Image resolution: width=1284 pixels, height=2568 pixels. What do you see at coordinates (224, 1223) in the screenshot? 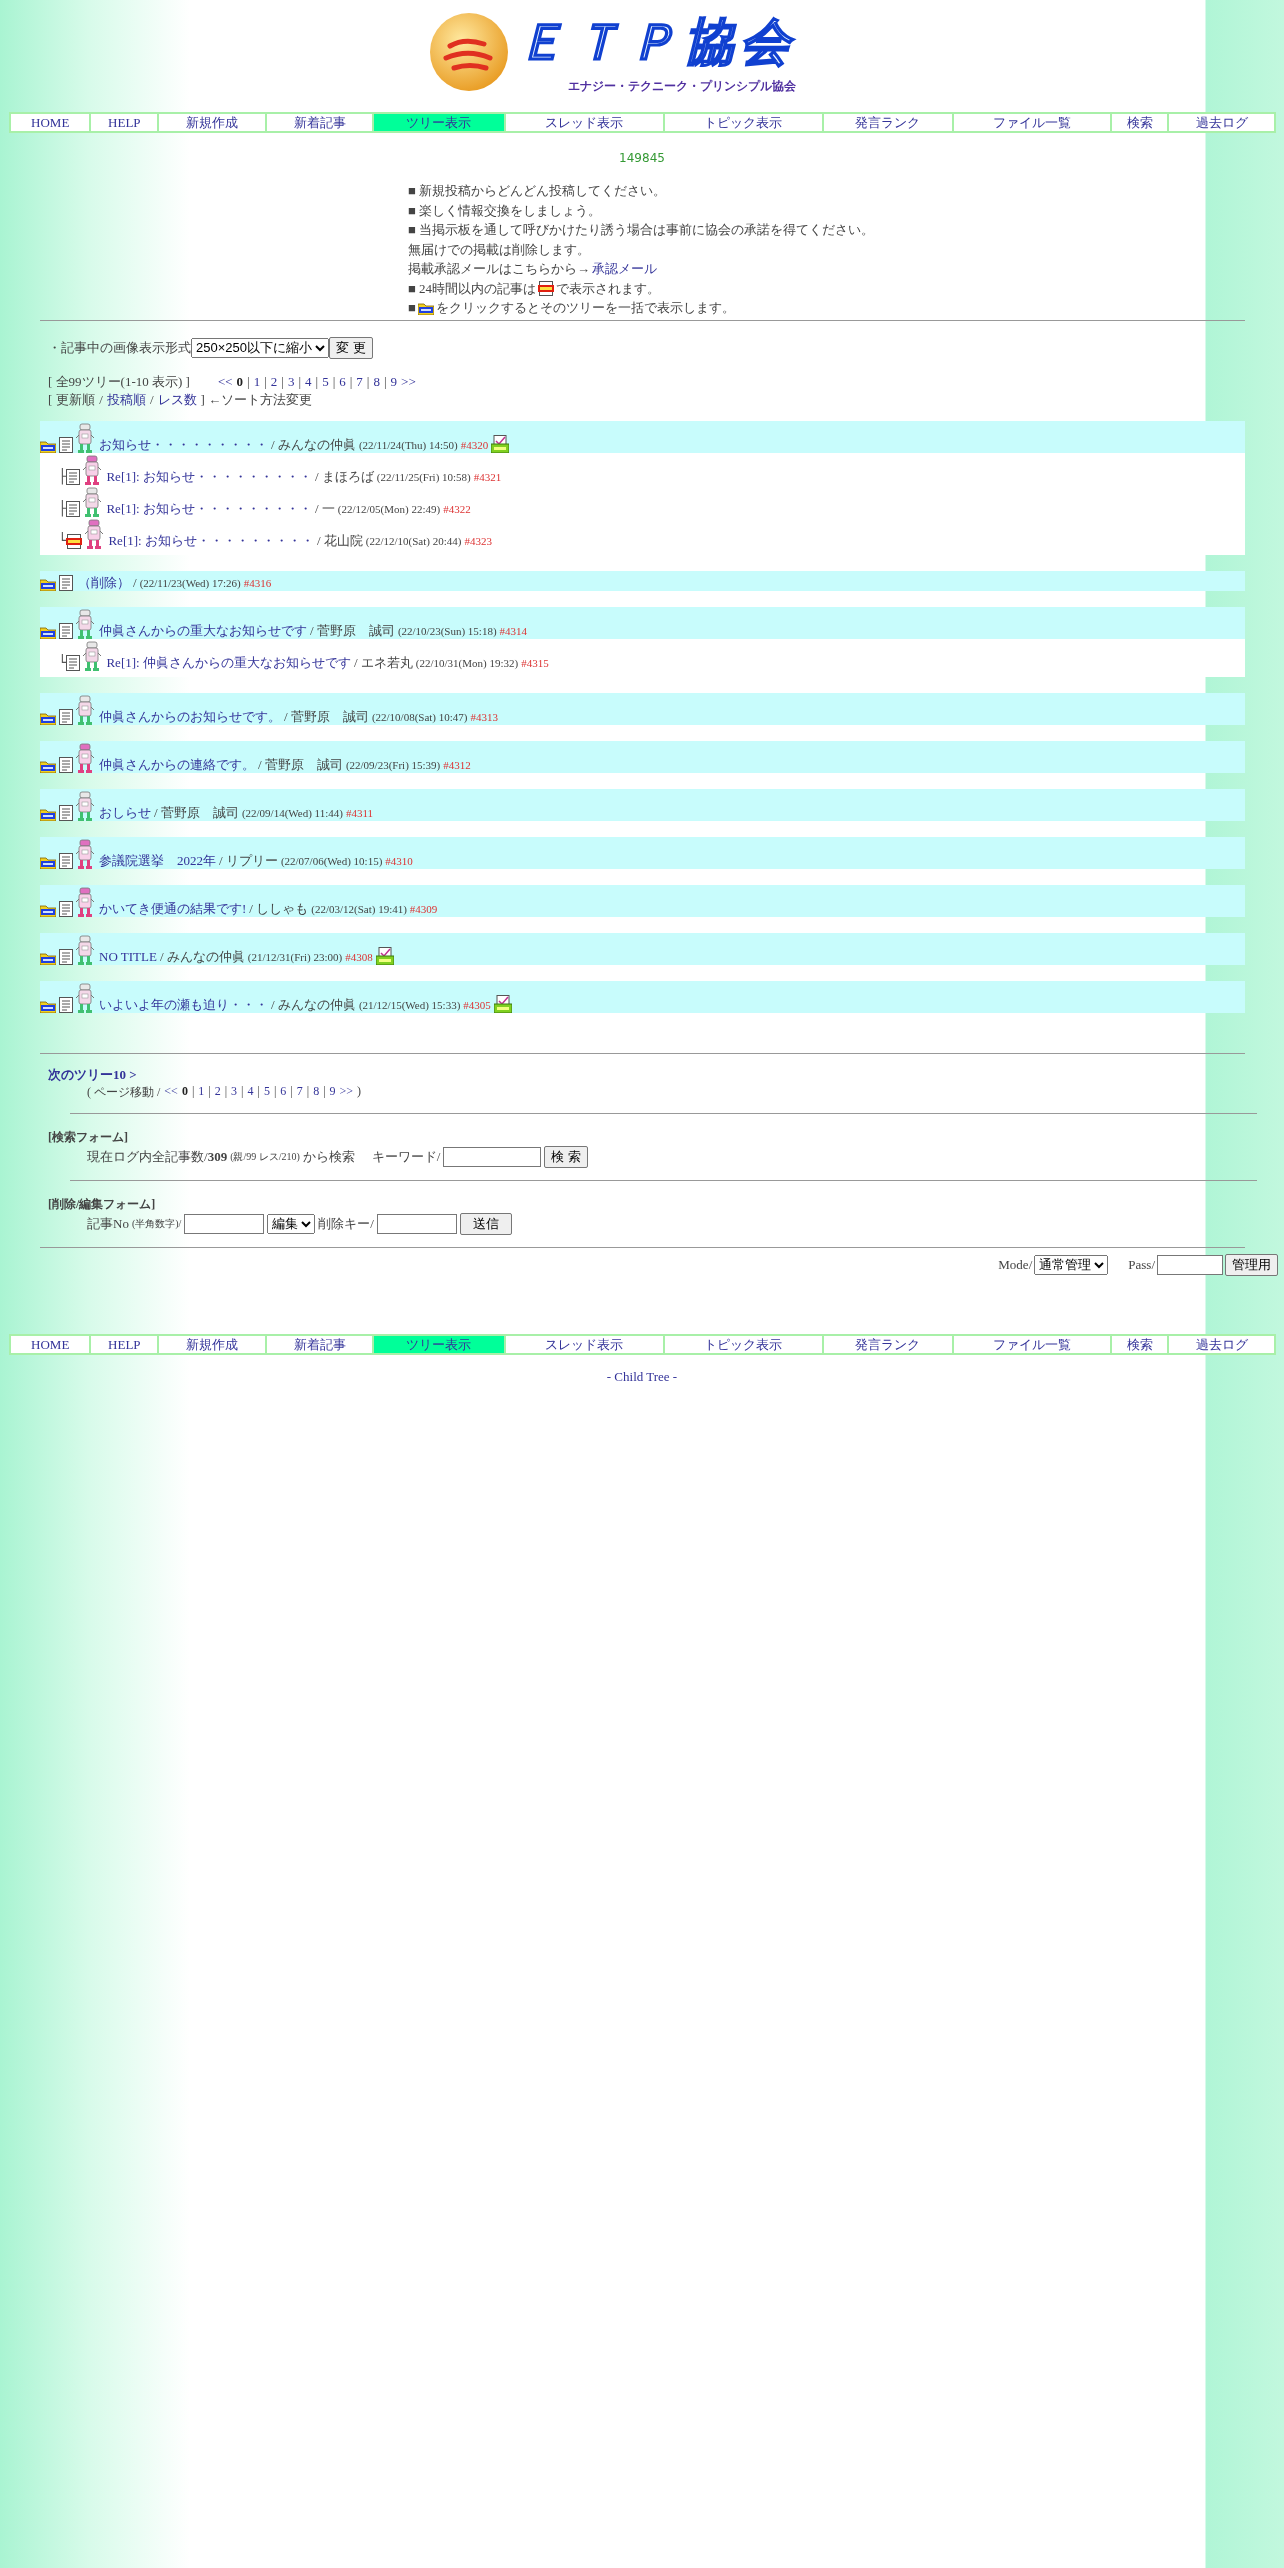
I see `article-no-field` at bounding box center [224, 1223].